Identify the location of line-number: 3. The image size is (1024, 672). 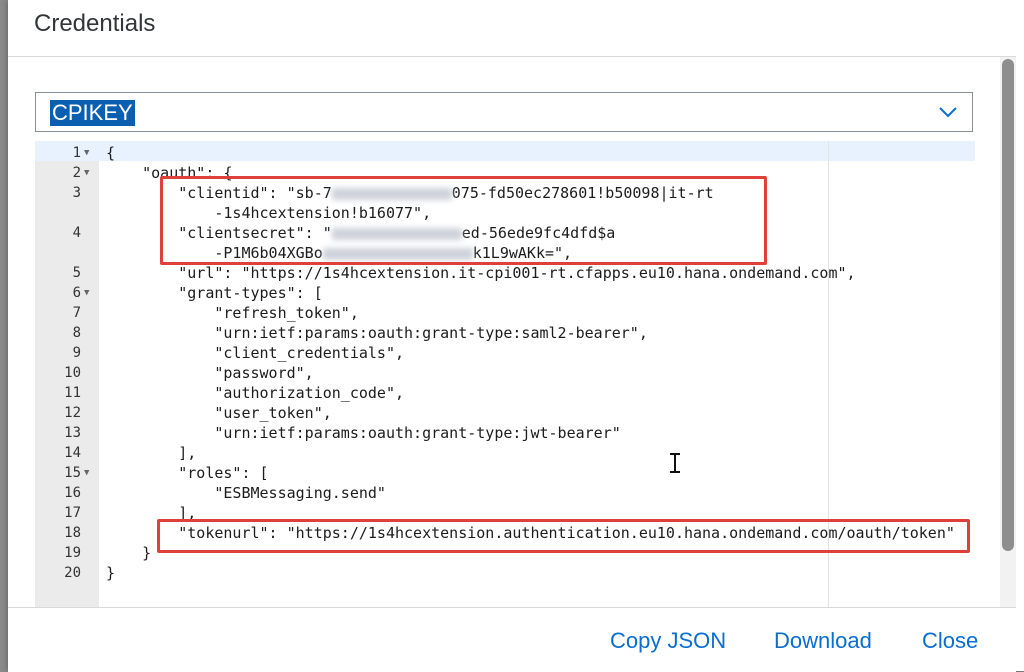
(76, 193).